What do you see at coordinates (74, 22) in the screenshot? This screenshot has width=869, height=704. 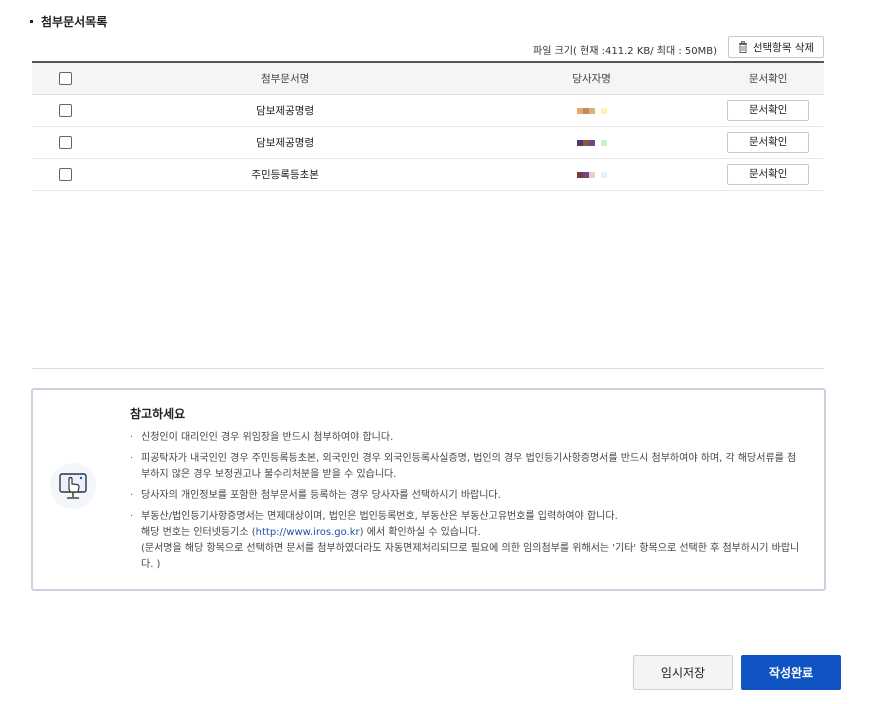 I see `section-title-text: 첨부문서목록` at bounding box center [74, 22].